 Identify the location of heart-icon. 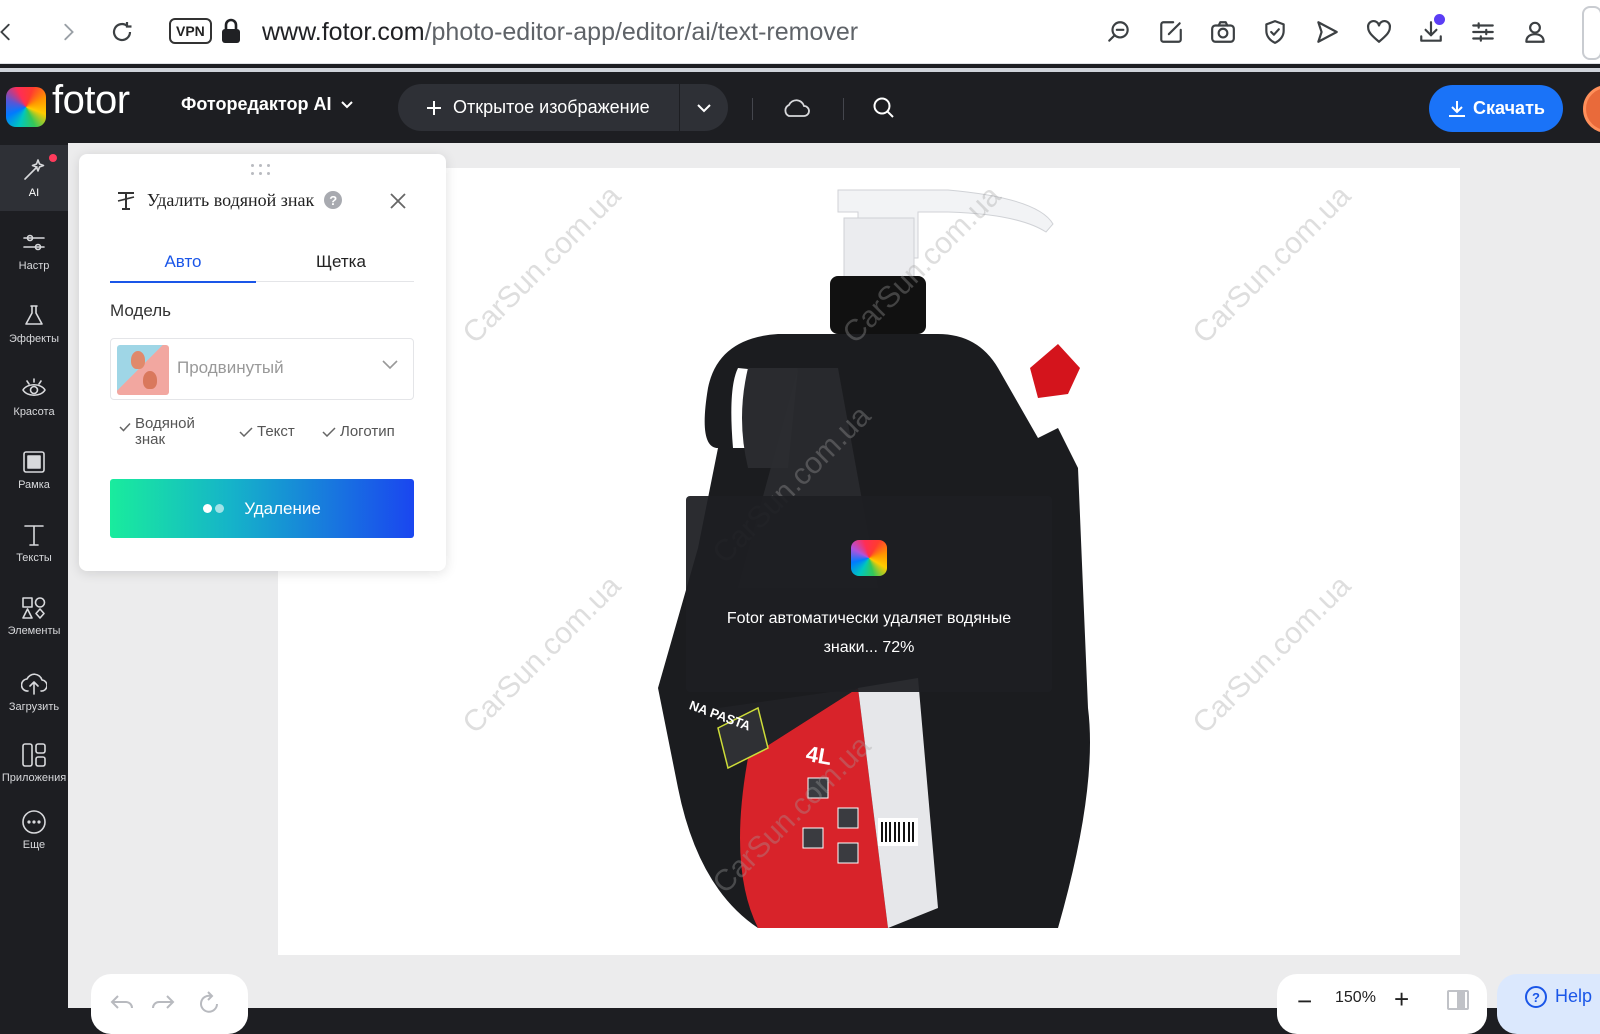
(1379, 32).